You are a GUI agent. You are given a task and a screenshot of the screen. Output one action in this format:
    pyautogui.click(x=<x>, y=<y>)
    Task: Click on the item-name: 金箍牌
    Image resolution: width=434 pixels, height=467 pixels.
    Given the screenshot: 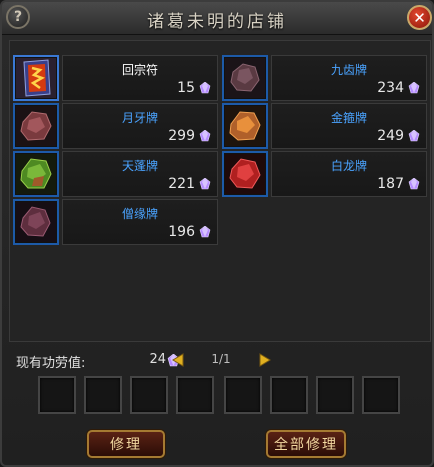 What is the action you would take?
    pyautogui.click(x=348, y=118)
    